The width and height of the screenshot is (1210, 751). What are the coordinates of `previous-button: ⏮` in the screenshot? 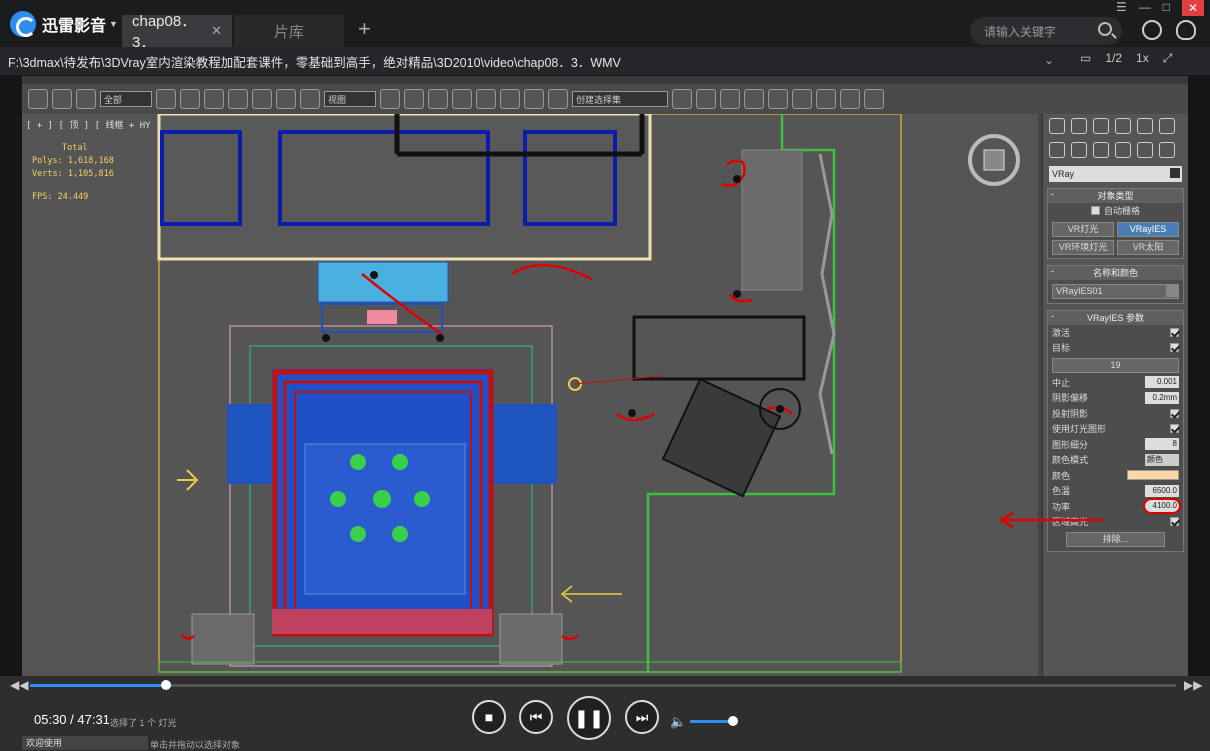 It's located at (536, 717).